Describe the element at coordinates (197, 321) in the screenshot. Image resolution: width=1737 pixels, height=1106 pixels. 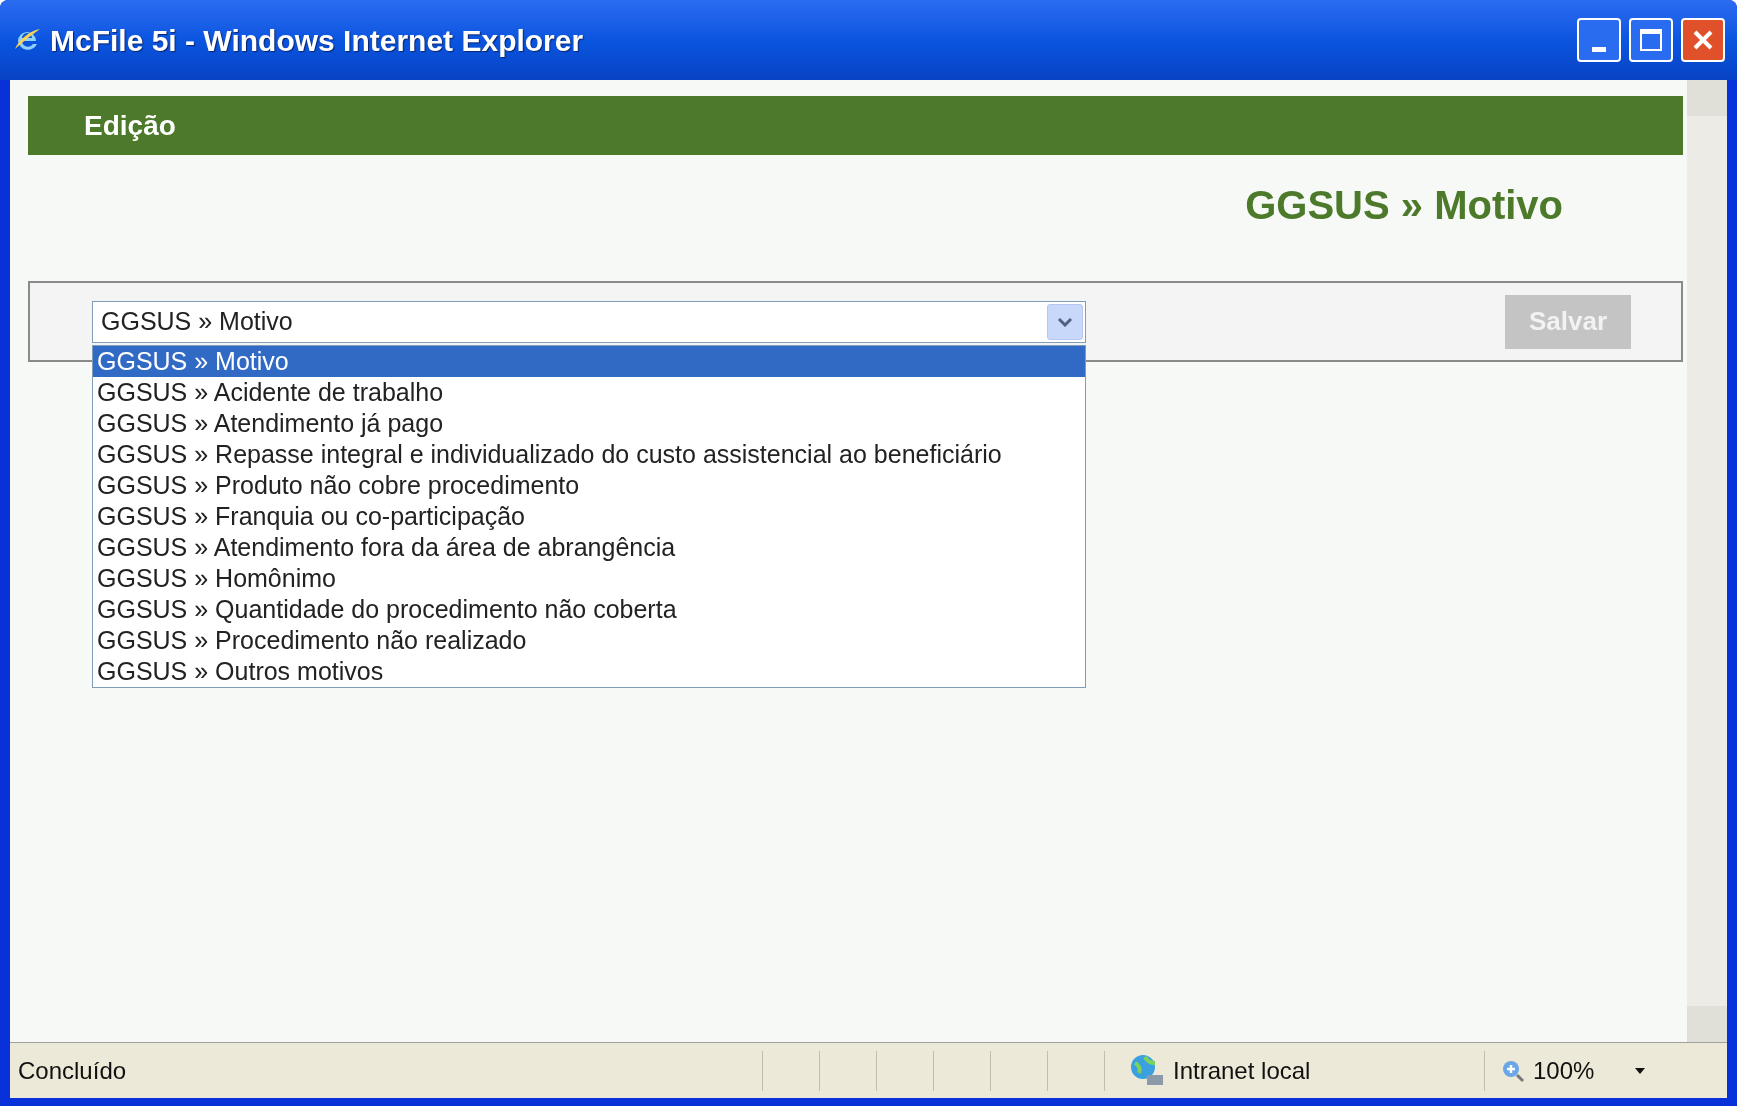
I see `select-value: GGSUS » Motivo` at that location.